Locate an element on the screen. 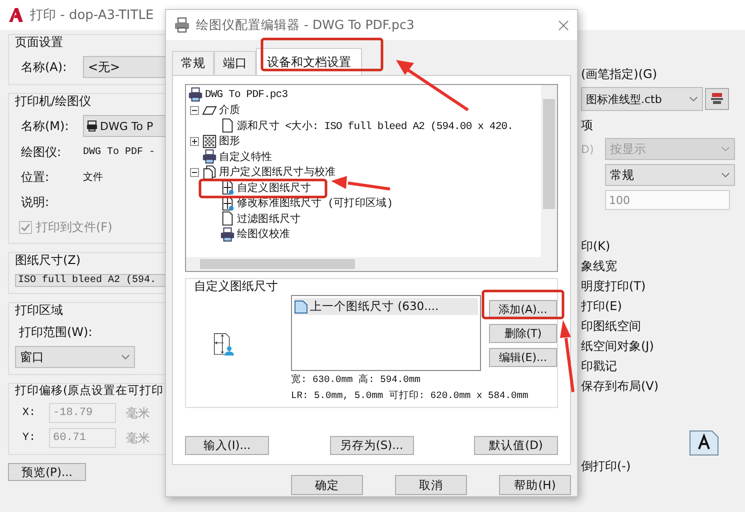  plot-style-dropdown: 图标准线型.ctb is located at coordinates (642, 99).